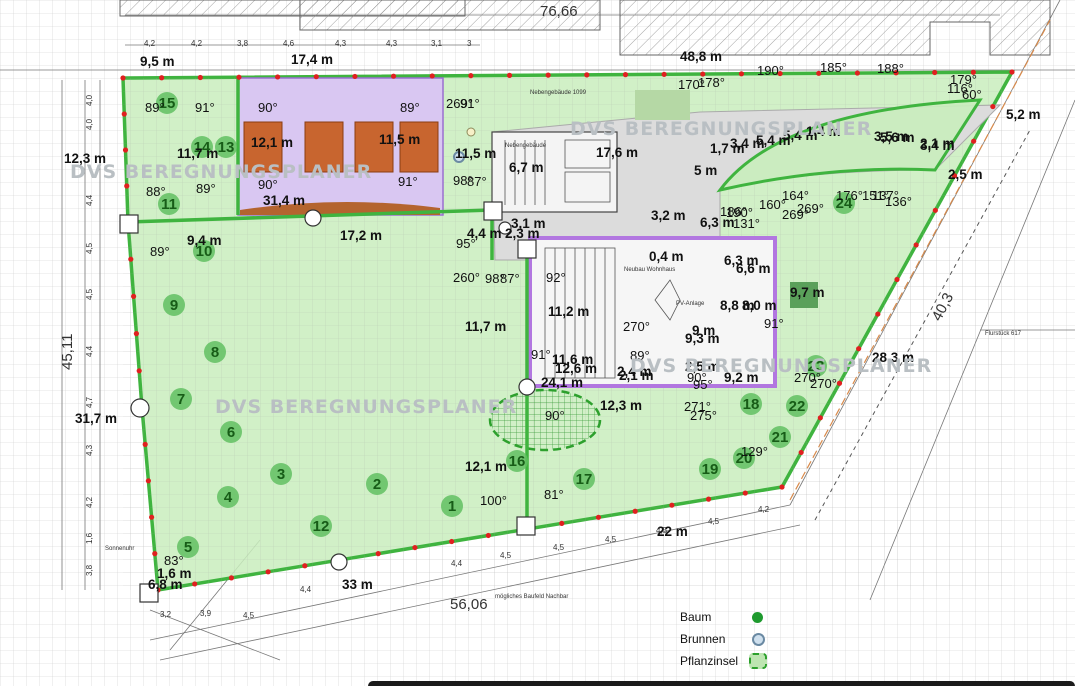 Image resolution: width=1075 pixels, height=686 pixels. What do you see at coordinates (753, 268) in the screenshot?
I see `segment-length: 6,6 m` at bounding box center [753, 268].